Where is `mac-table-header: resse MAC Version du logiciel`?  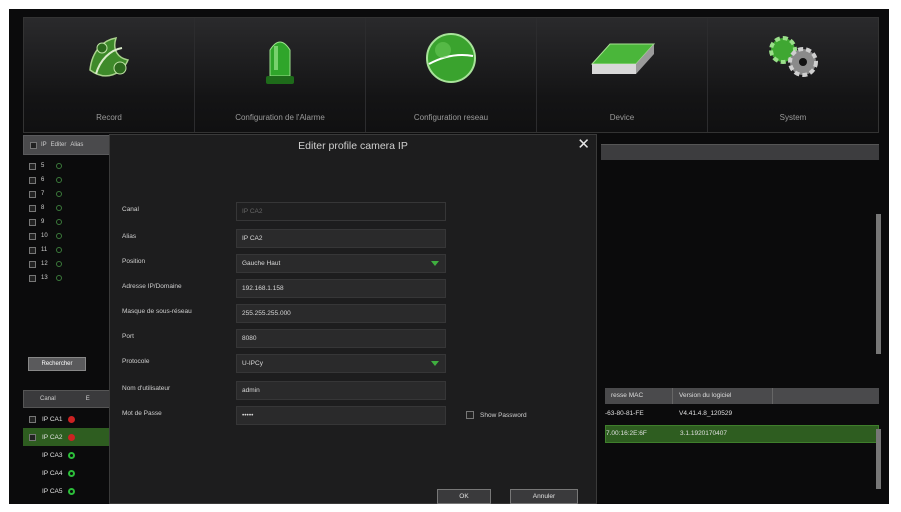 mac-table-header: resse MAC Version du logiciel is located at coordinates (742, 396).